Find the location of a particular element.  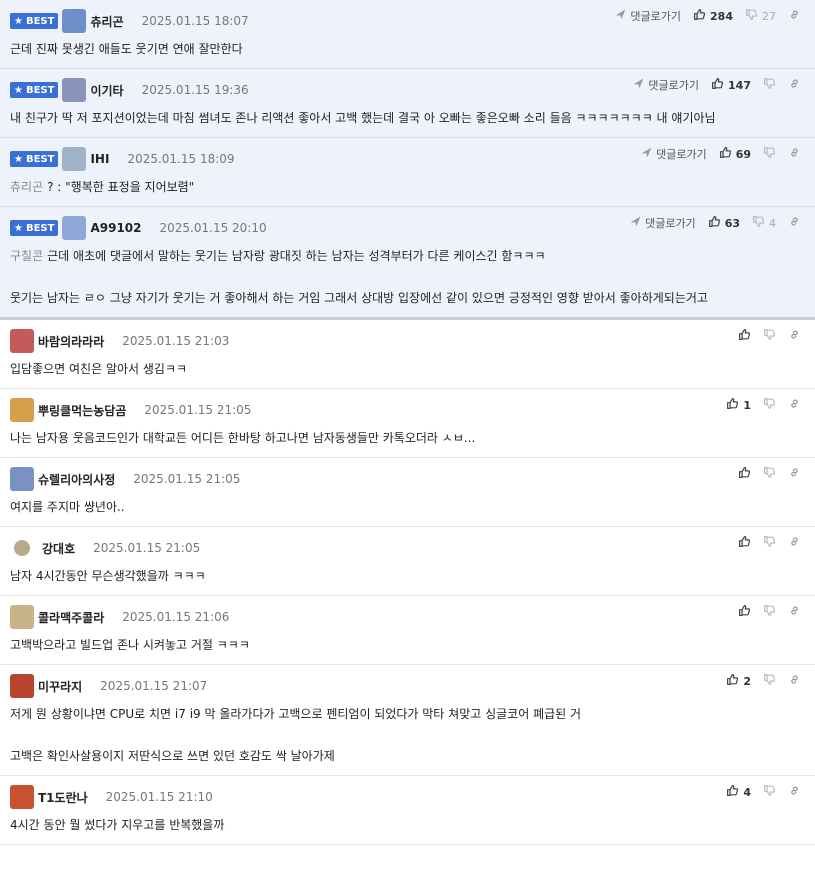

nickname: 뿌링클먹는농담곰 is located at coordinates (82, 410).